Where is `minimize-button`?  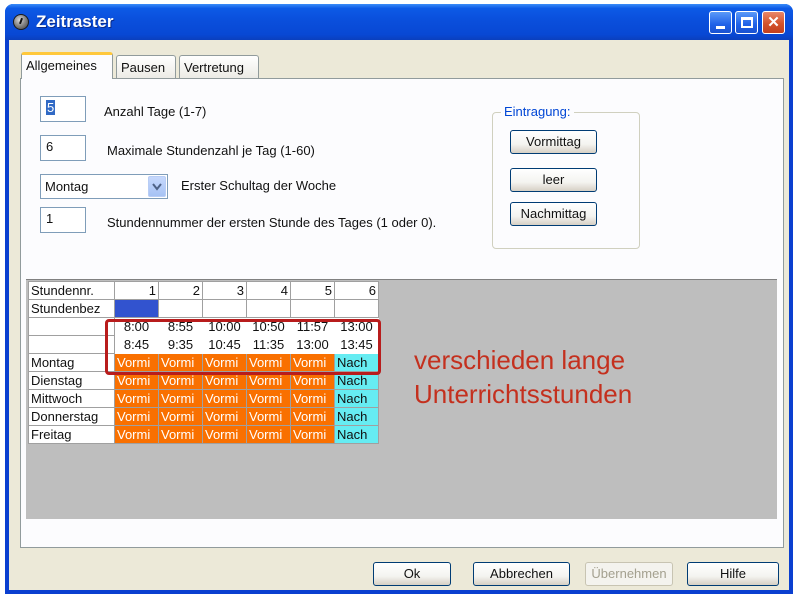 minimize-button is located at coordinates (720, 22).